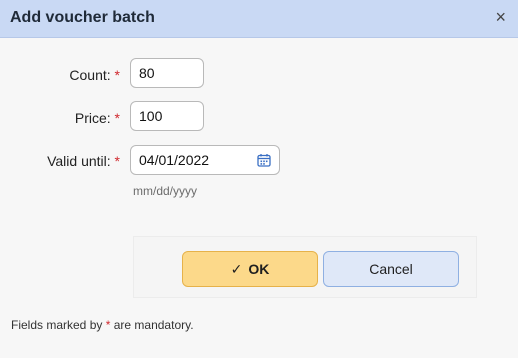 The image size is (518, 358). What do you see at coordinates (92, 118) in the screenshot?
I see `price-label-text: Price:` at bounding box center [92, 118].